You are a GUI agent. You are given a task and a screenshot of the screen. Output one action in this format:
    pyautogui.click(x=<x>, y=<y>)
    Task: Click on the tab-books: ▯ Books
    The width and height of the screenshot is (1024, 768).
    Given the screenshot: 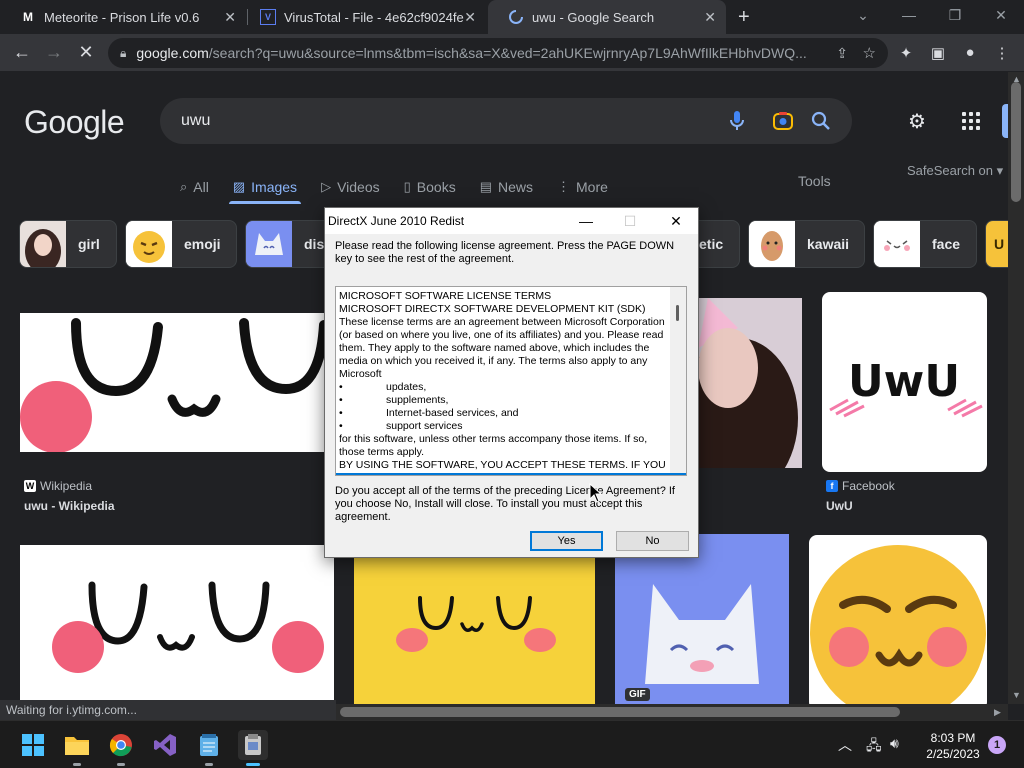 What is the action you would take?
    pyautogui.click(x=430, y=187)
    